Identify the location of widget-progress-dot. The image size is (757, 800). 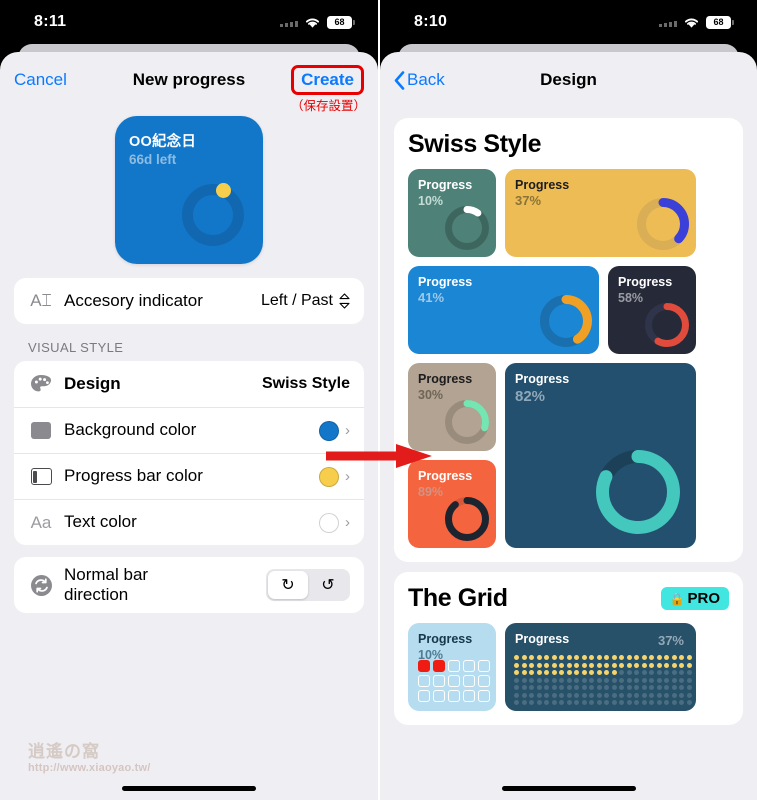
(223, 190).